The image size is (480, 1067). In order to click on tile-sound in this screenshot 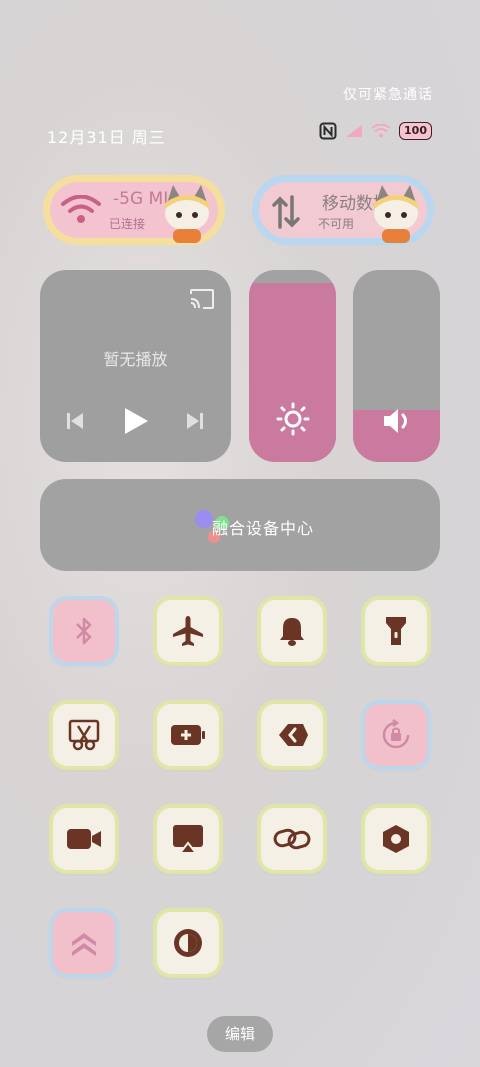, I will do `click(292, 631)`.